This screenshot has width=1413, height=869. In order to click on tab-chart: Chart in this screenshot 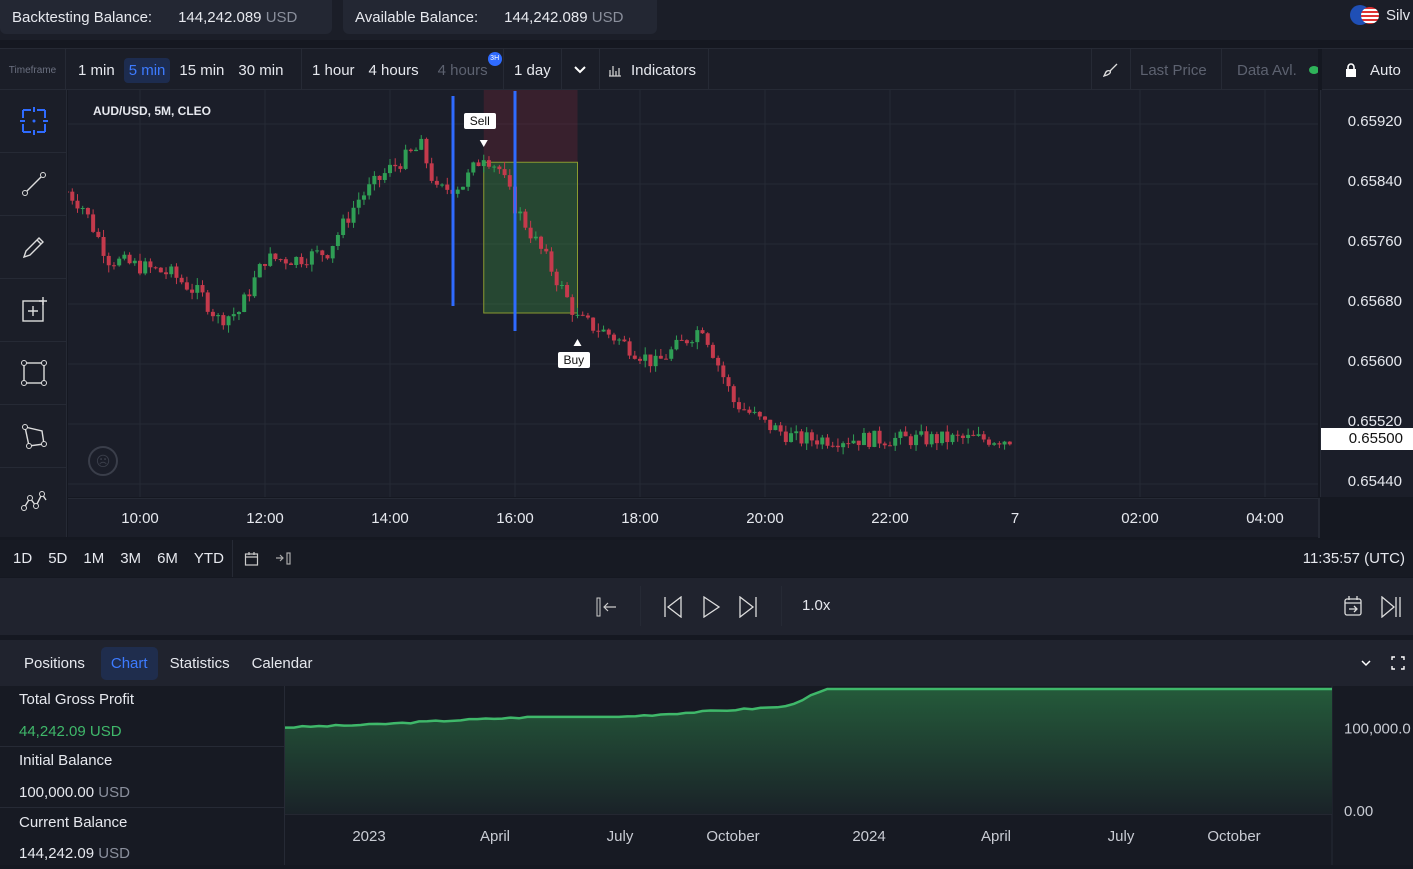, I will do `click(129, 663)`.